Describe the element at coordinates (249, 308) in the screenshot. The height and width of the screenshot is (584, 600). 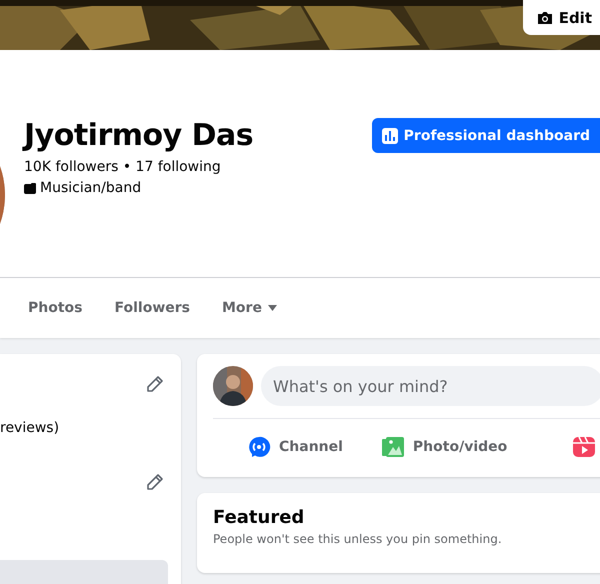
I see `profile-tab: More` at that location.